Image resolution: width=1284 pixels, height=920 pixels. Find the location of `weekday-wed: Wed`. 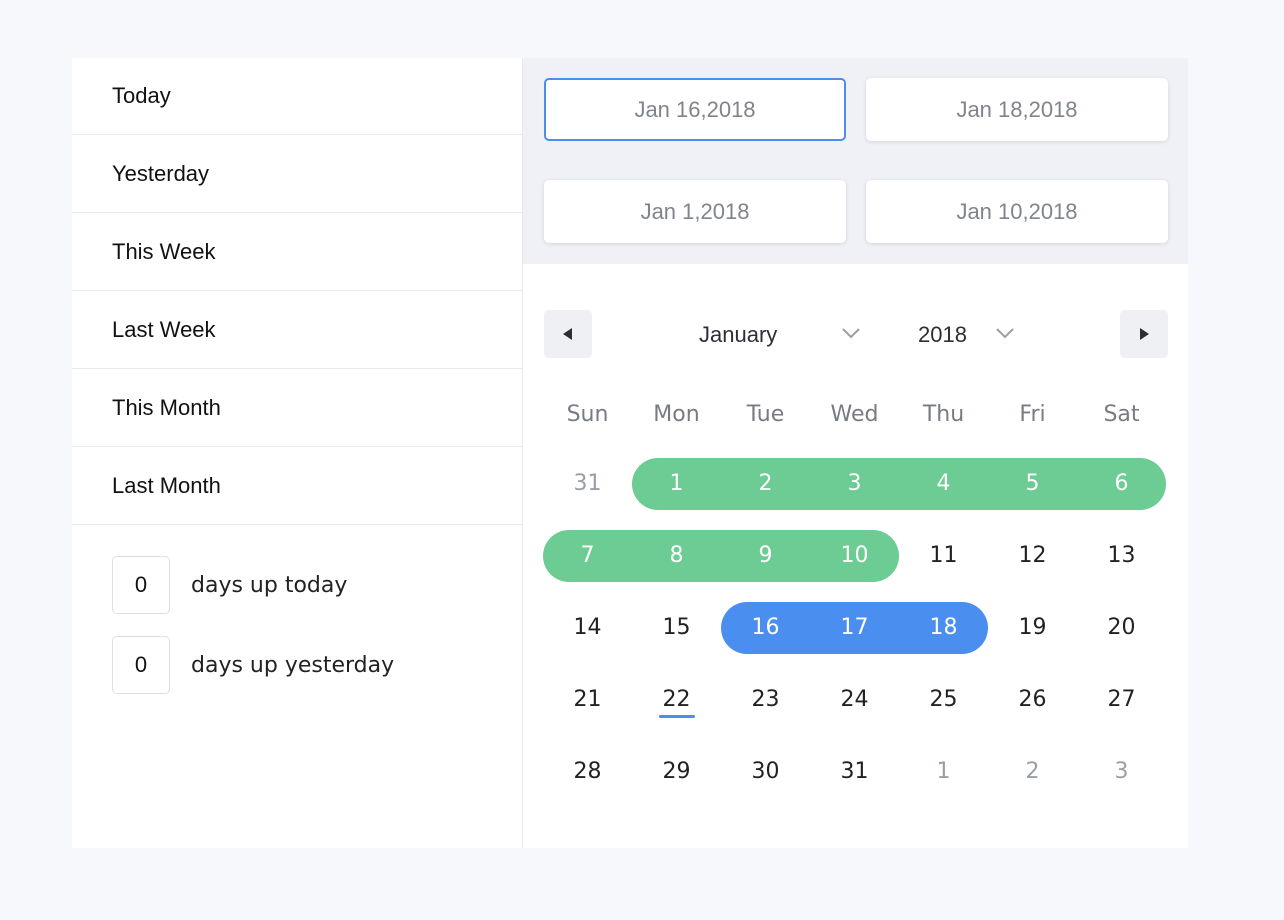

weekday-wed: Wed is located at coordinates (854, 414).